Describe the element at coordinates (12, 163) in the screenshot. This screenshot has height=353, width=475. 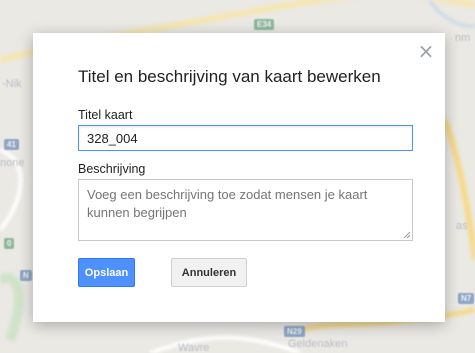
I see `map-label: none` at that location.